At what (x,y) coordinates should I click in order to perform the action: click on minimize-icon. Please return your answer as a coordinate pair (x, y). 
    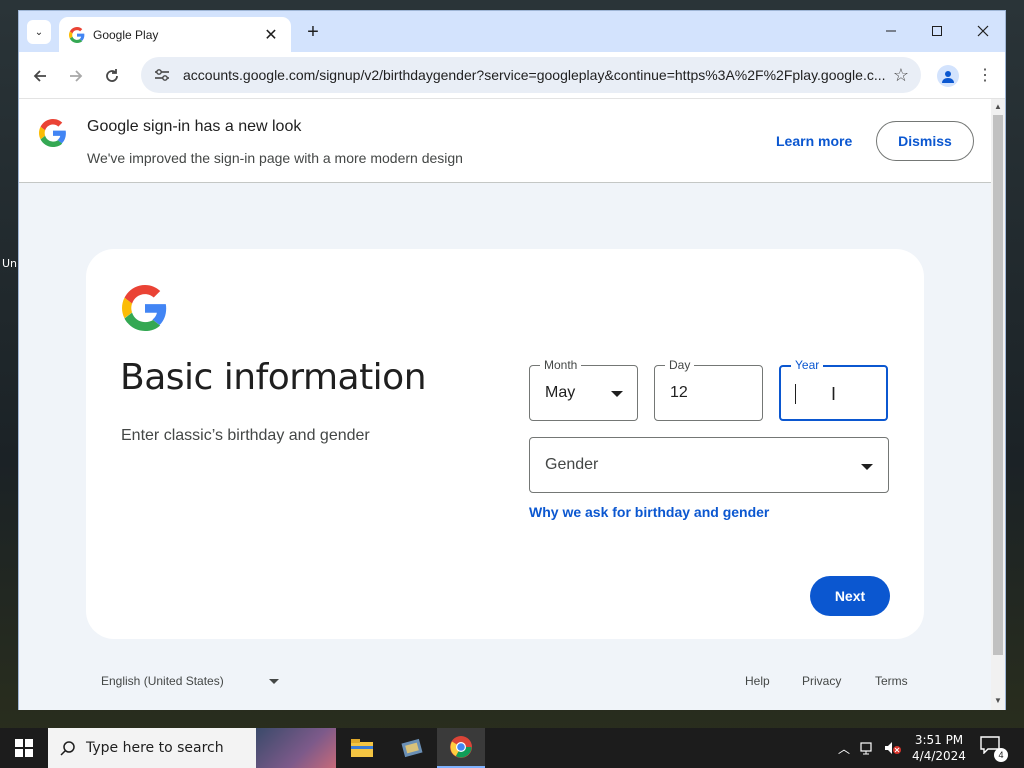
    Looking at the image, I should click on (891, 31).